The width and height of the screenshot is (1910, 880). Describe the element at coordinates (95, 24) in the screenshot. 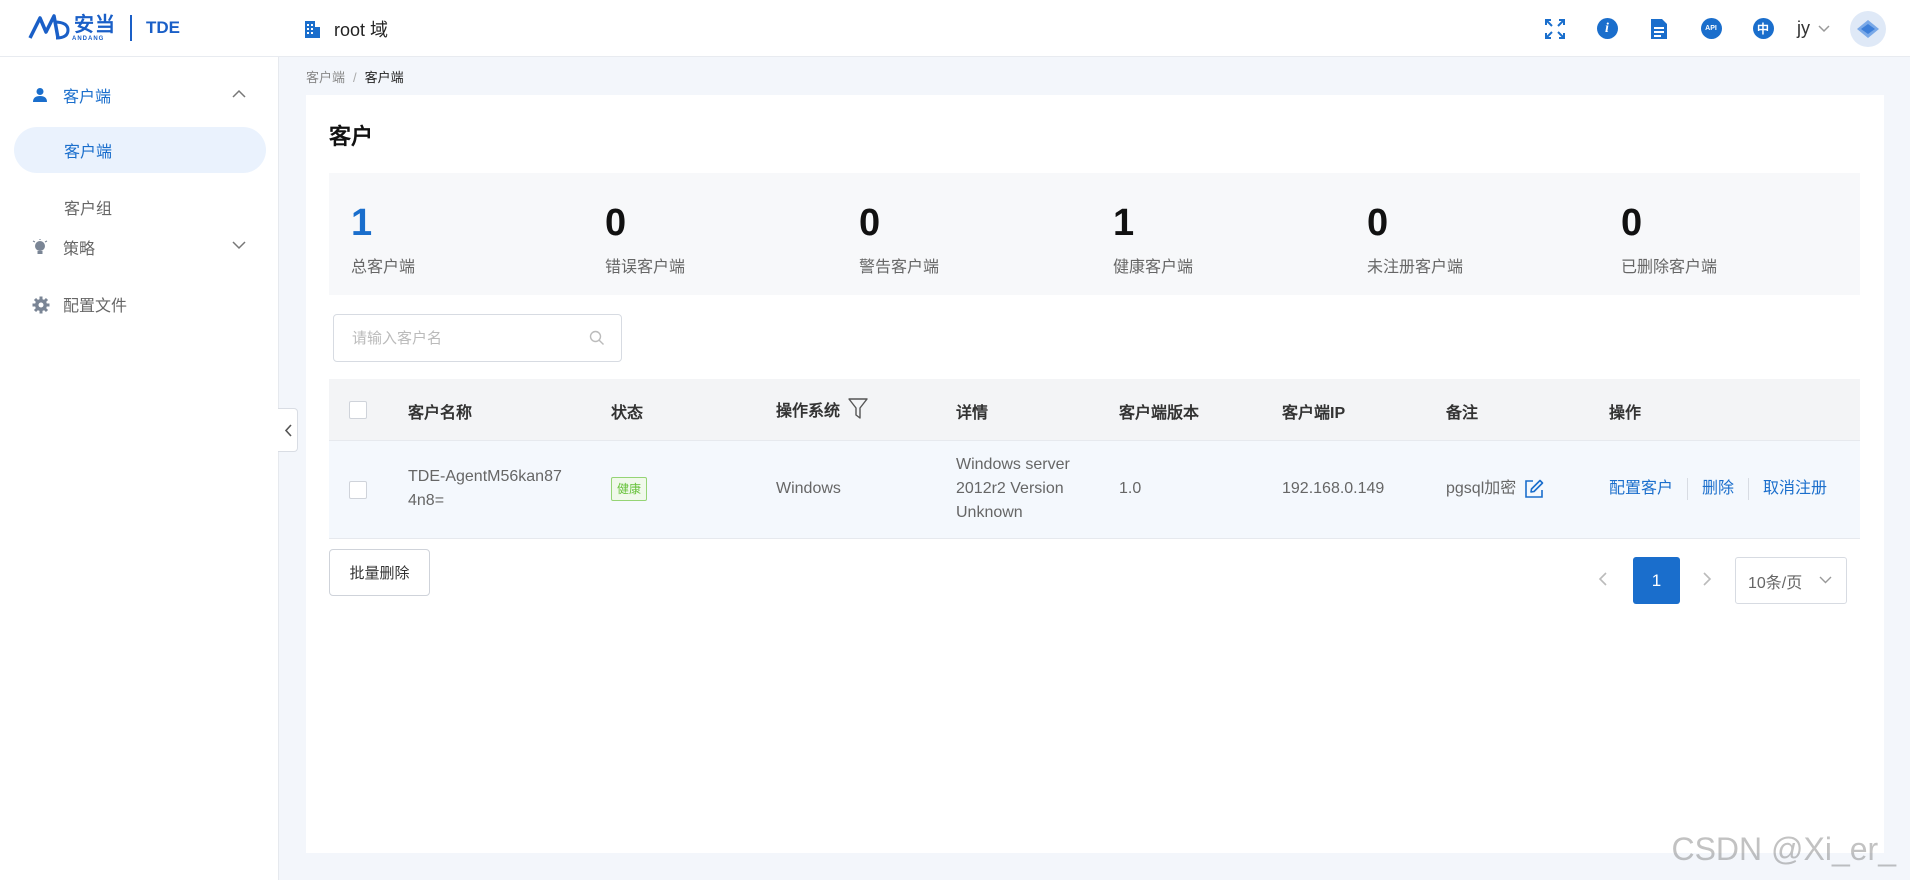

I see `logo-cn: 安当` at that location.